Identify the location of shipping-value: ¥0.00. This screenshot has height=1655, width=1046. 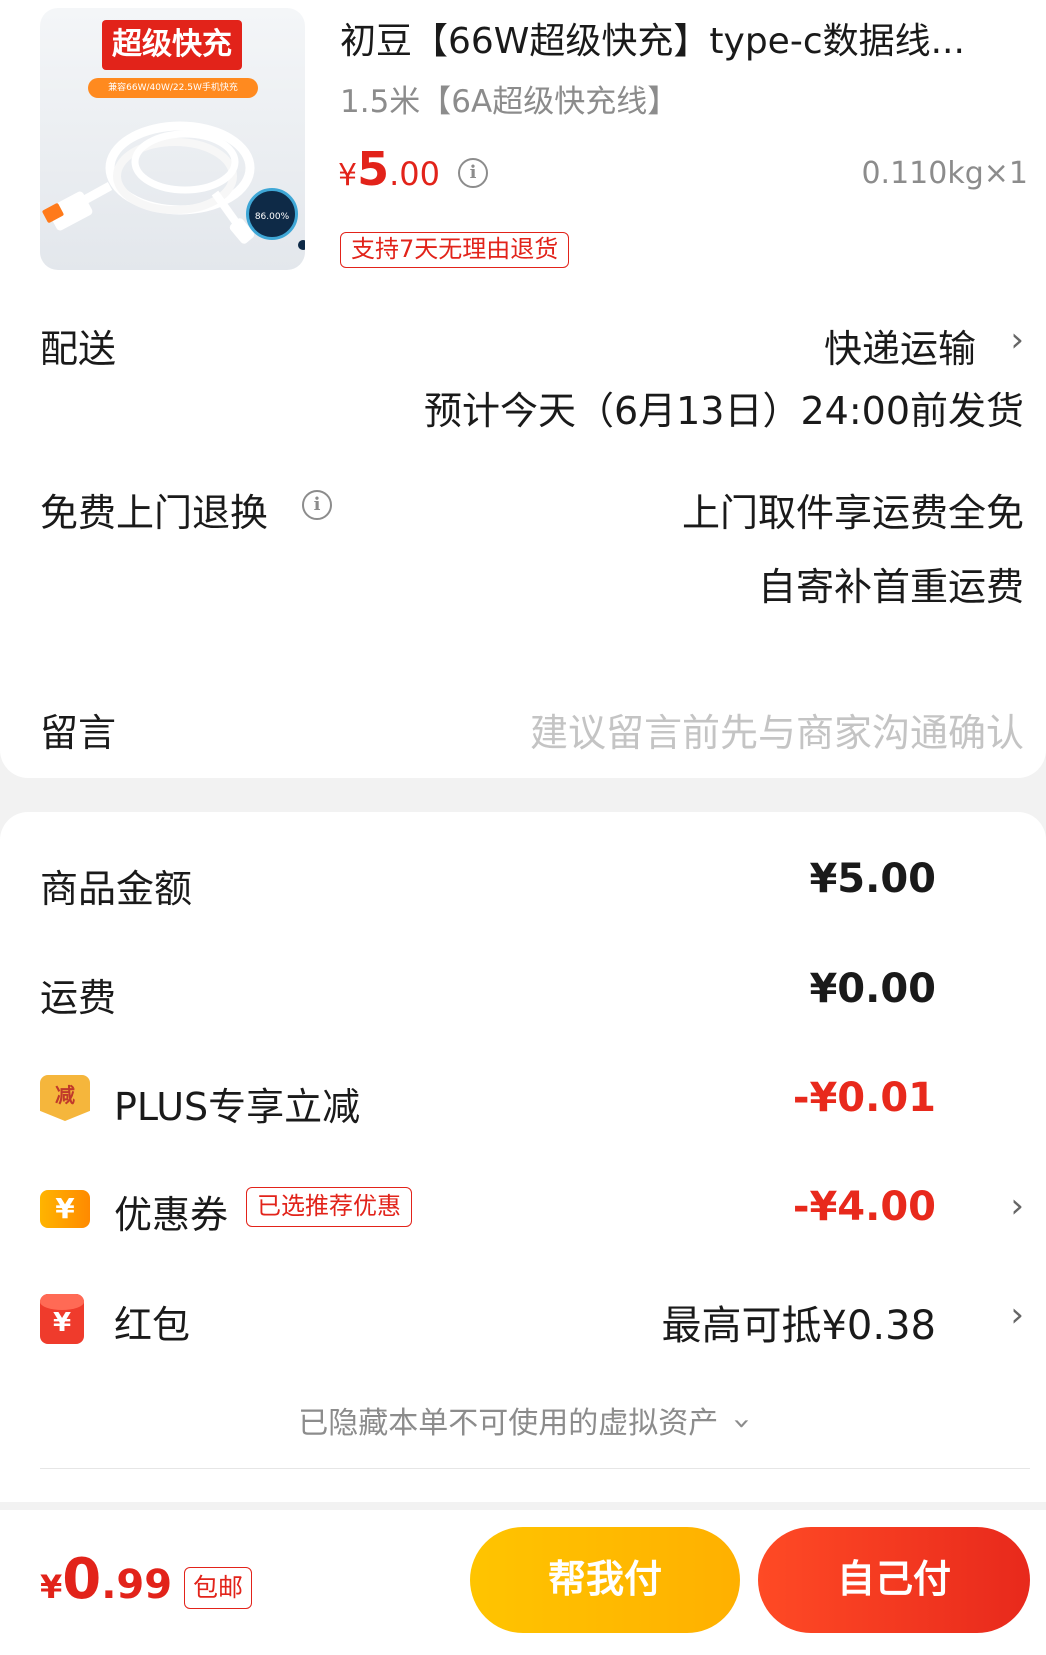
(872, 989).